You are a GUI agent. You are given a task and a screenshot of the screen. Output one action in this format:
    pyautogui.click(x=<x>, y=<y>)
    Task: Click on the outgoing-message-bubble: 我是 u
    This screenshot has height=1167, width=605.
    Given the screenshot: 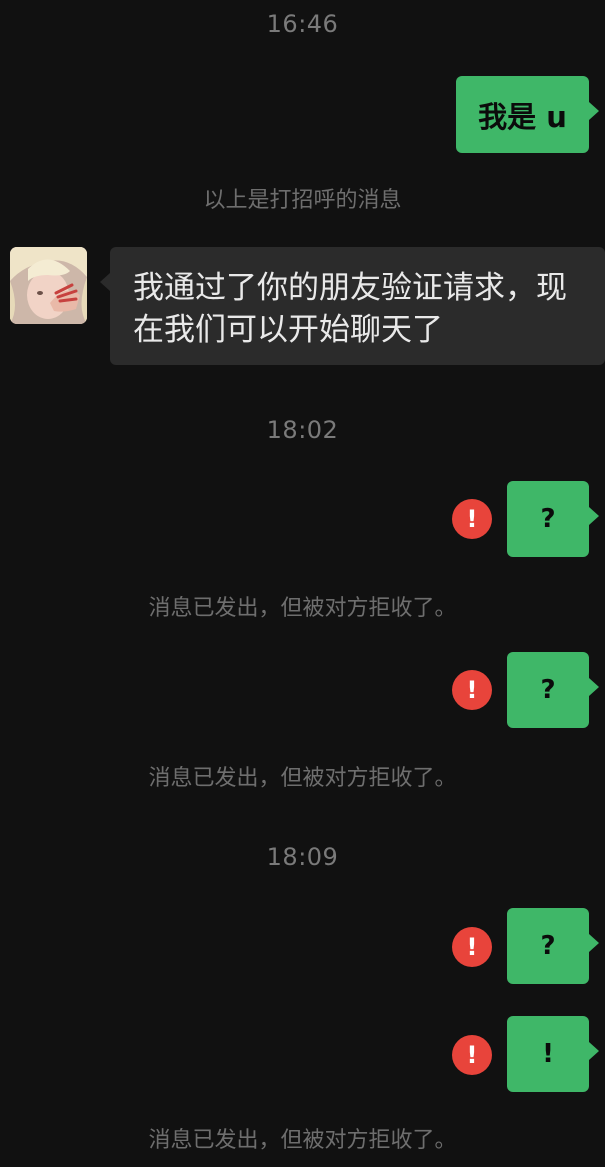 What is the action you would take?
    pyautogui.click(x=527, y=114)
    